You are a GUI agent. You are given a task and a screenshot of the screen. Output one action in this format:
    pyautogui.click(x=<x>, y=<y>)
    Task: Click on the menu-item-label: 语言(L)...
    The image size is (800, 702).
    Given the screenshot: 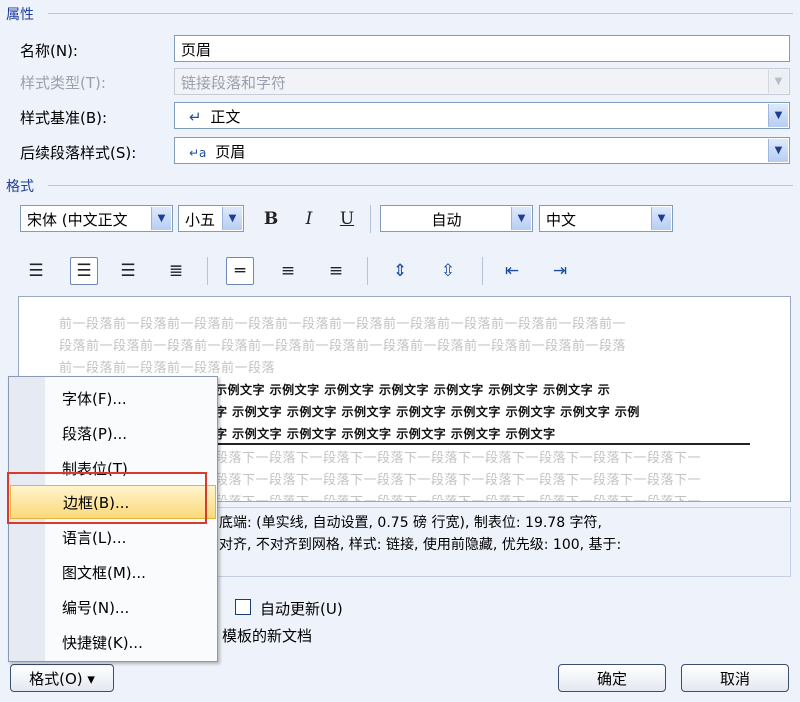 What is the action you would take?
    pyautogui.click(x=94, y=537)
    